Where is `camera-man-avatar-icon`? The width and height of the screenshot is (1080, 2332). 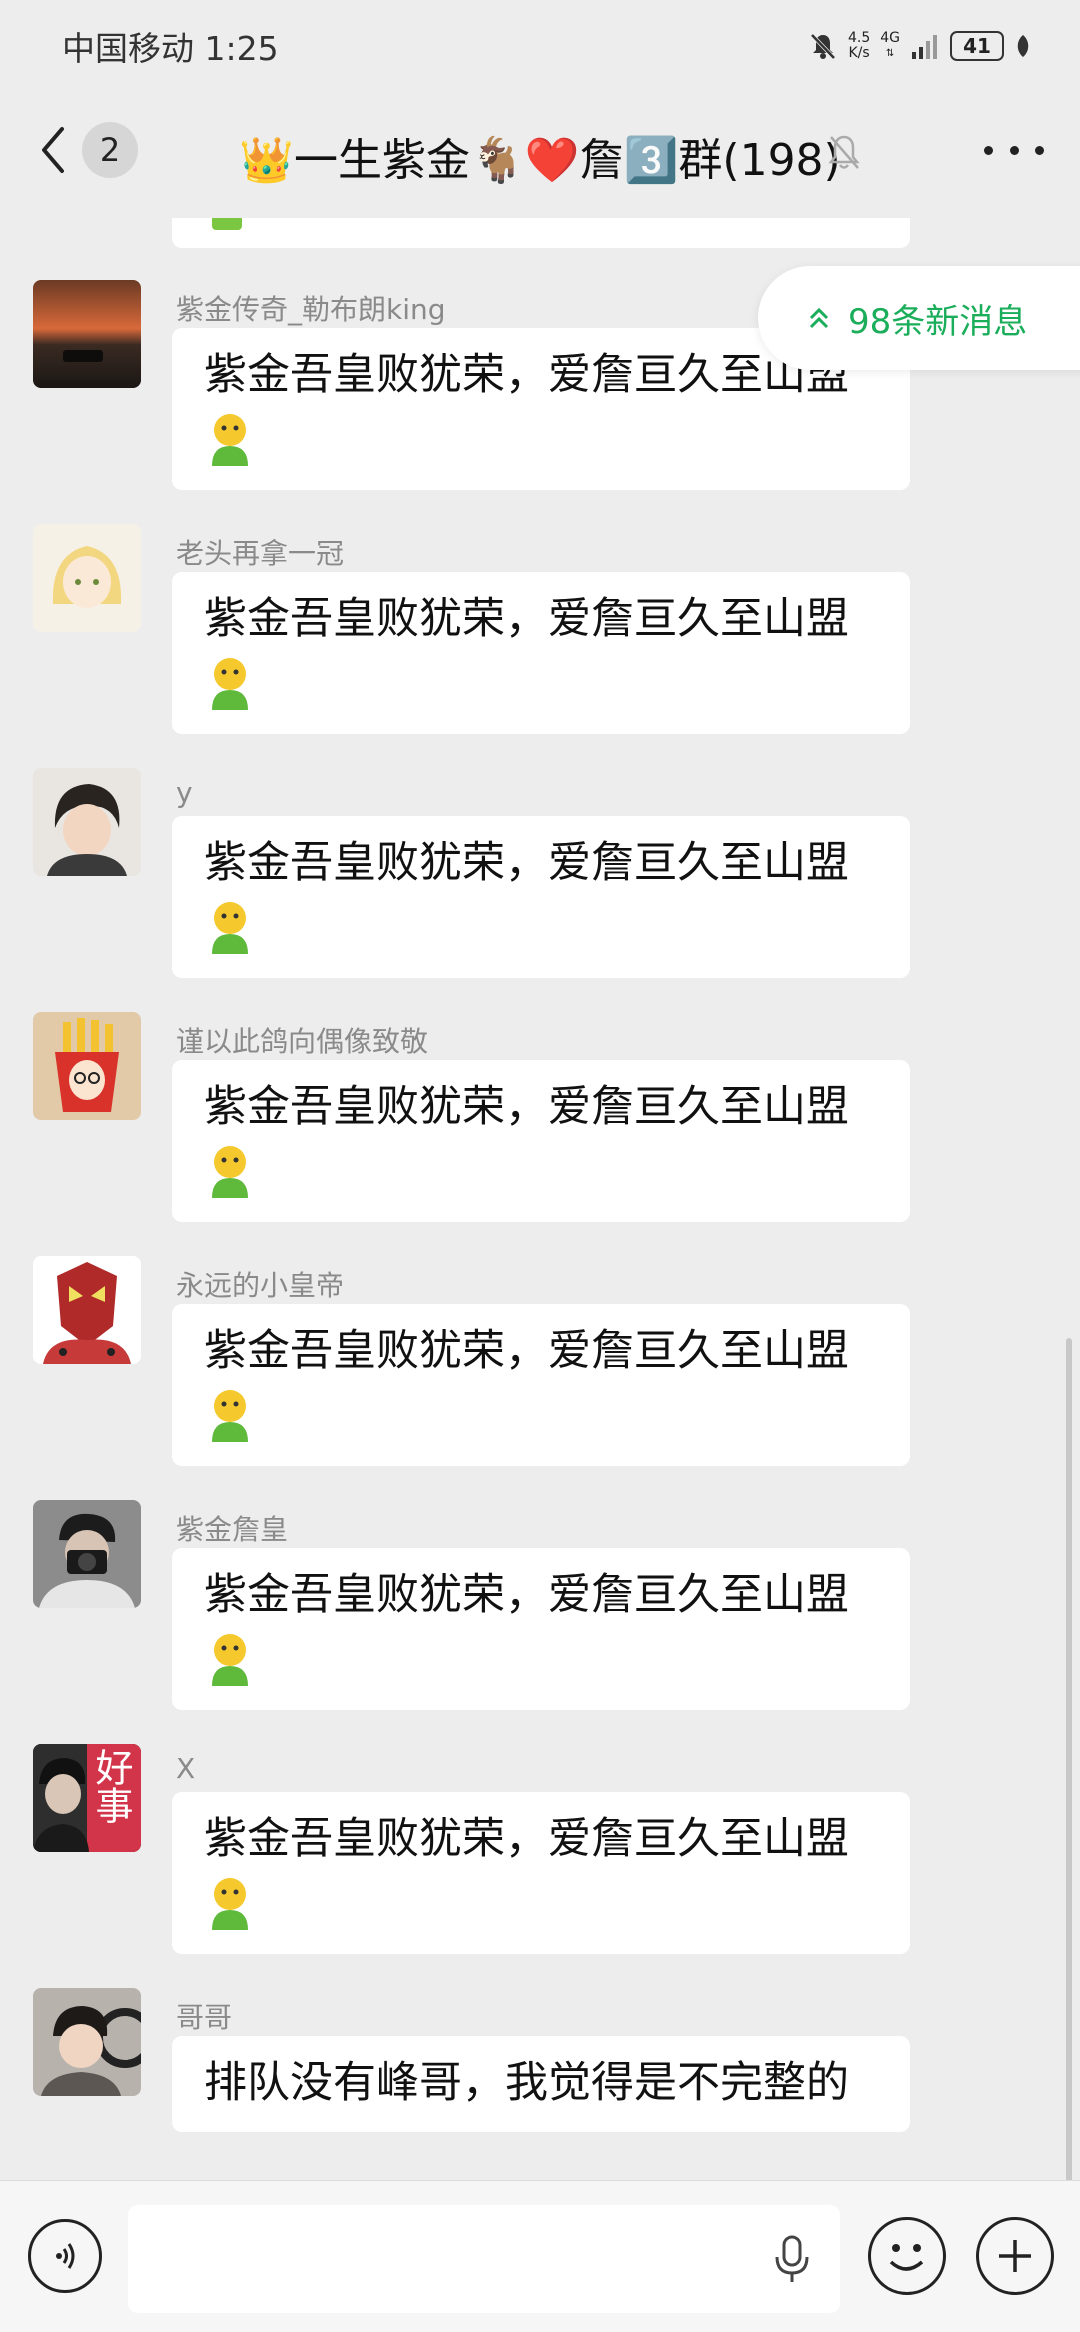
camera-man-avatar-icon is located at coordinates (87, 1554).